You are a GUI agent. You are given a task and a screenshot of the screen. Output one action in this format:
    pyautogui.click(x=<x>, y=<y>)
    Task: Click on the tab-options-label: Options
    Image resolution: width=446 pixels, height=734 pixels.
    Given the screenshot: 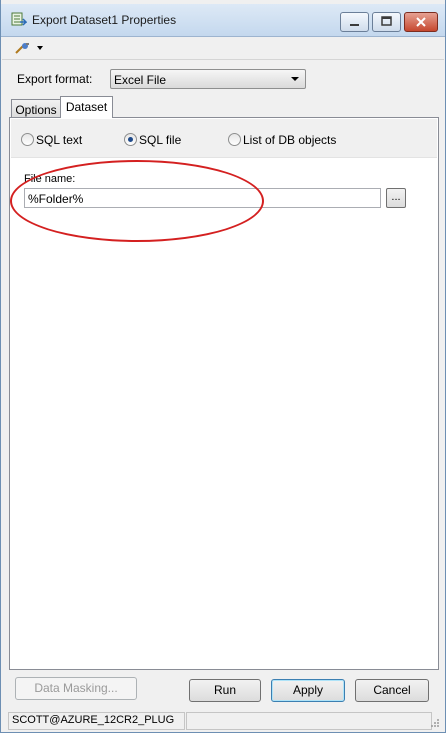 What is the action you would take?
    pyautogui.click(x=36, y=110)
    